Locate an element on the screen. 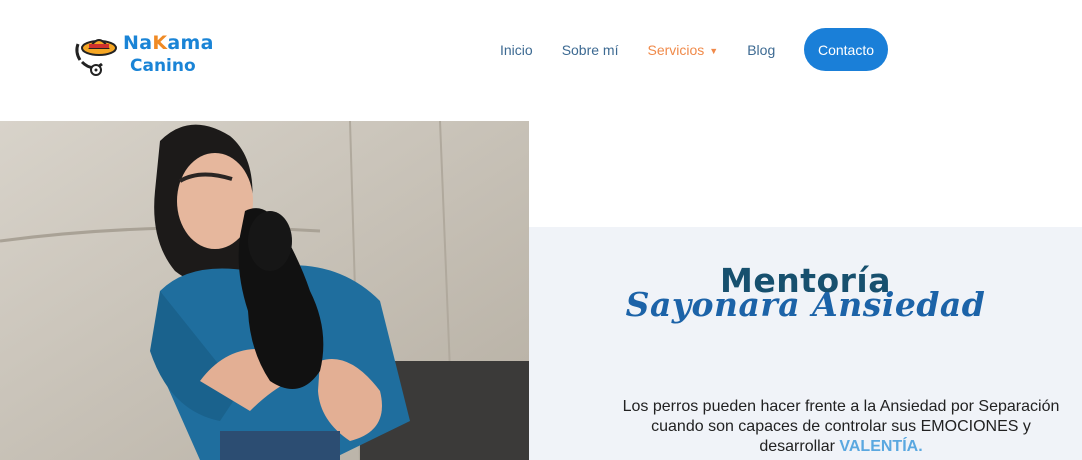 The height and width of the screenshot is (460, 1082). nav-item-servicios-label: Servicios is located at coordinates (676, 50).